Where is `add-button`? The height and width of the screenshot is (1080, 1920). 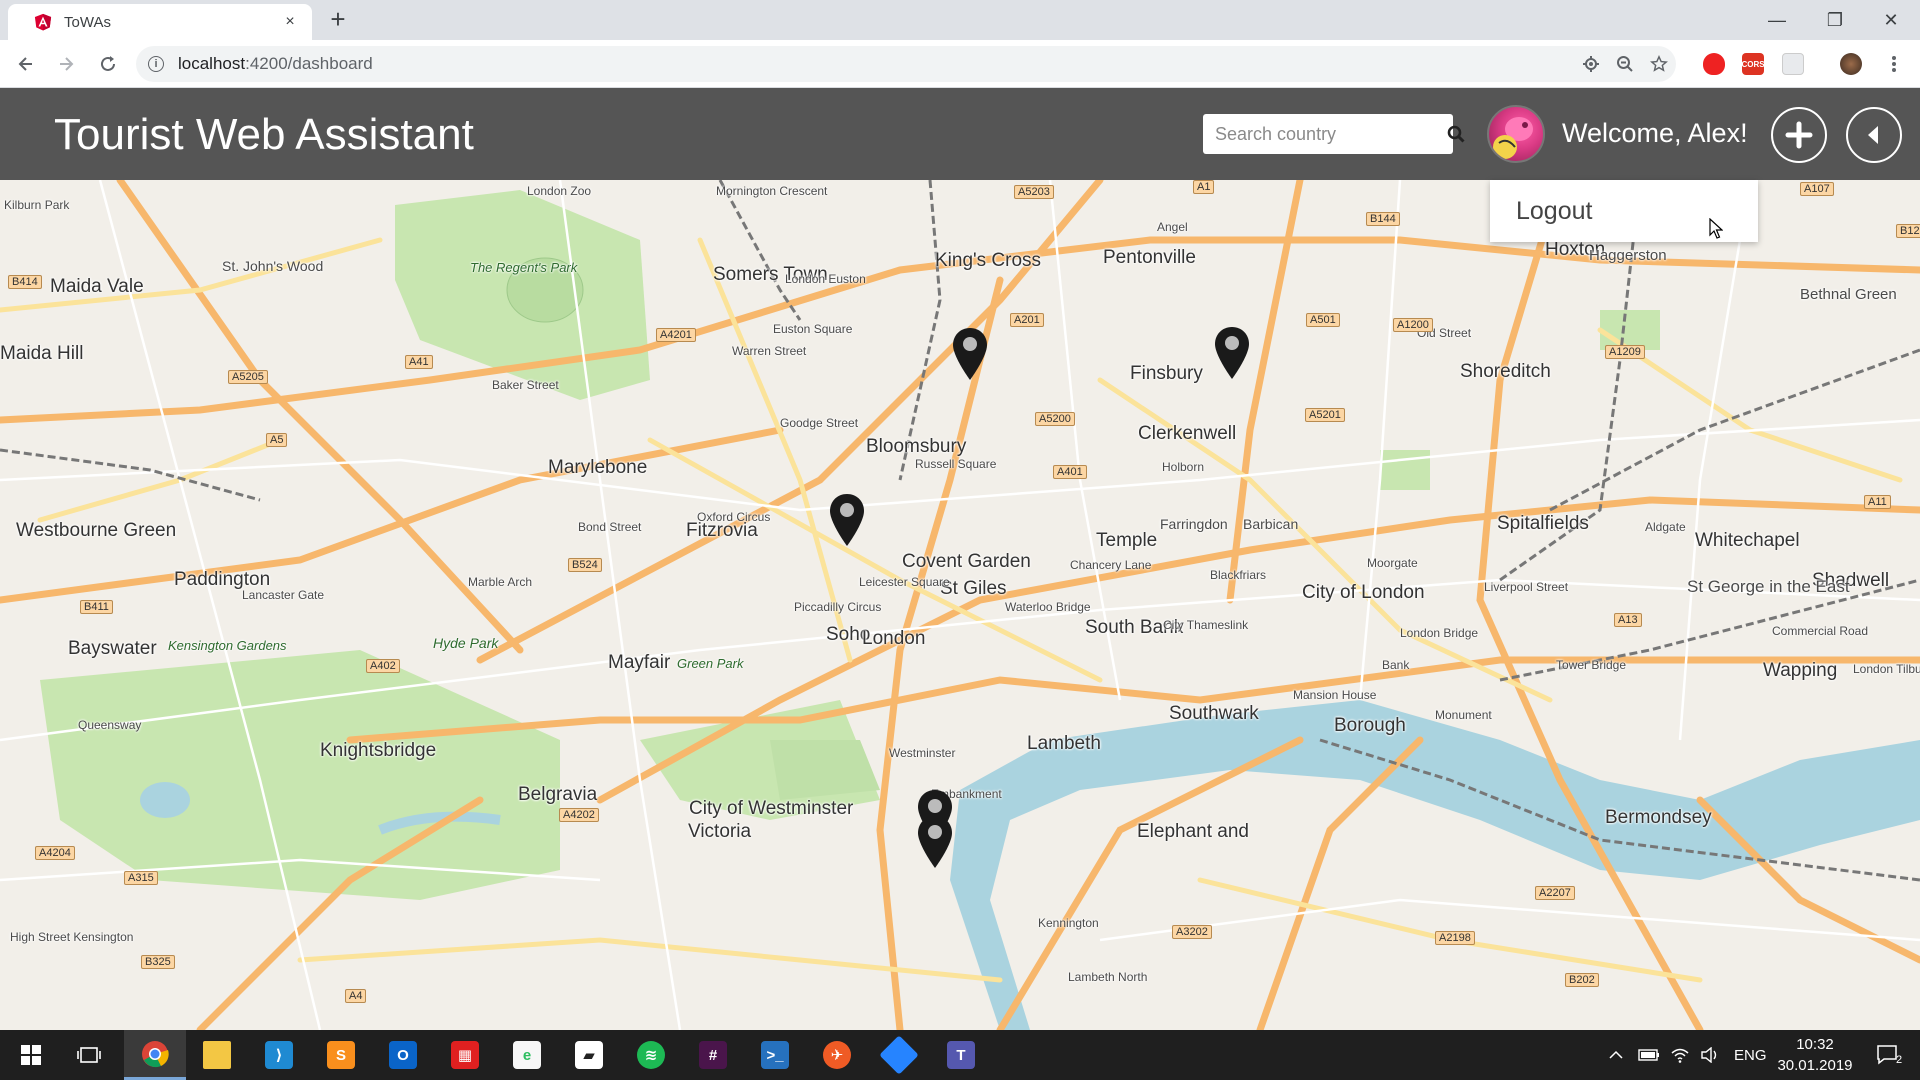 add-button is located at coordinates (1799, 135).